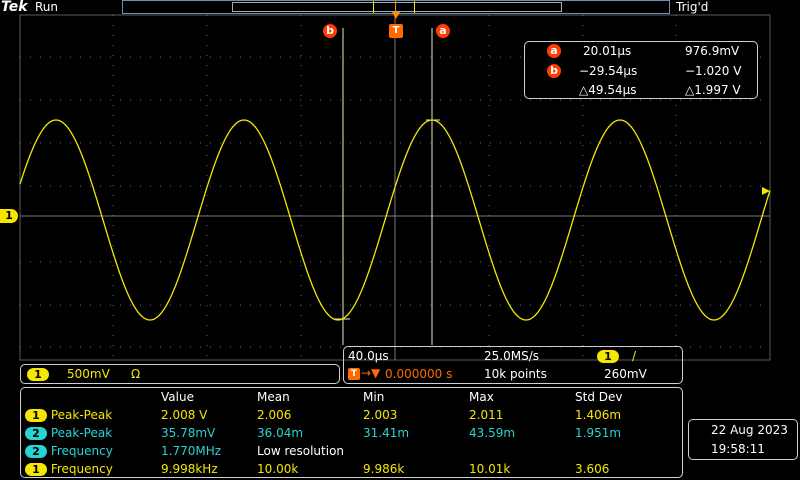 The height and width of the screenshot is (480, 800). I want to click on channel1-badge: 1, so click(38, 374).